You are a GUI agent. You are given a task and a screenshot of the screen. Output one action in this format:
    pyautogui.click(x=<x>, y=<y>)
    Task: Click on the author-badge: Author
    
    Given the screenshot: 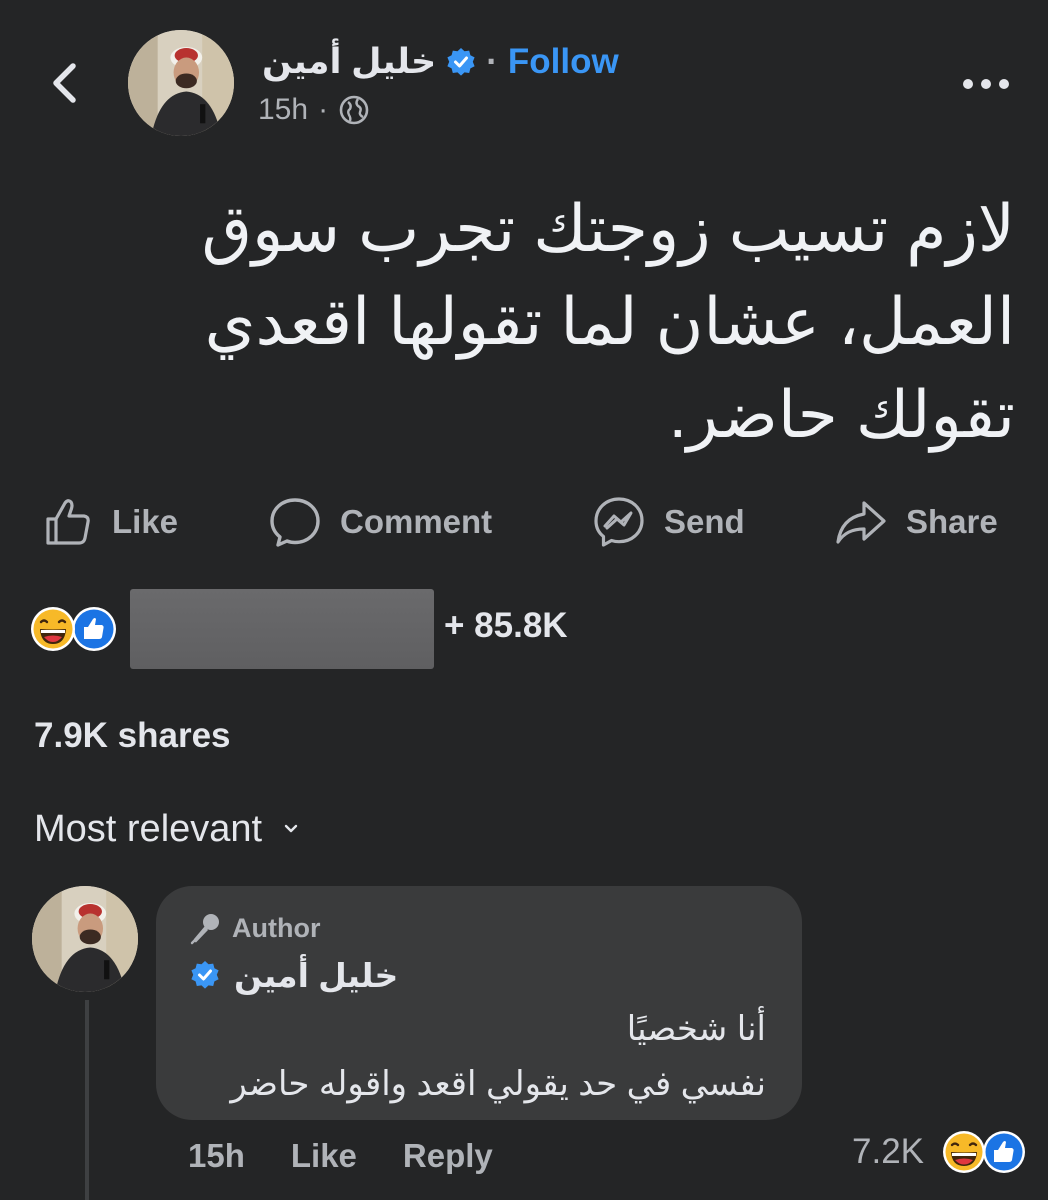 What is the action you would take?
    pyautogui.click(x=254, y=928)
    